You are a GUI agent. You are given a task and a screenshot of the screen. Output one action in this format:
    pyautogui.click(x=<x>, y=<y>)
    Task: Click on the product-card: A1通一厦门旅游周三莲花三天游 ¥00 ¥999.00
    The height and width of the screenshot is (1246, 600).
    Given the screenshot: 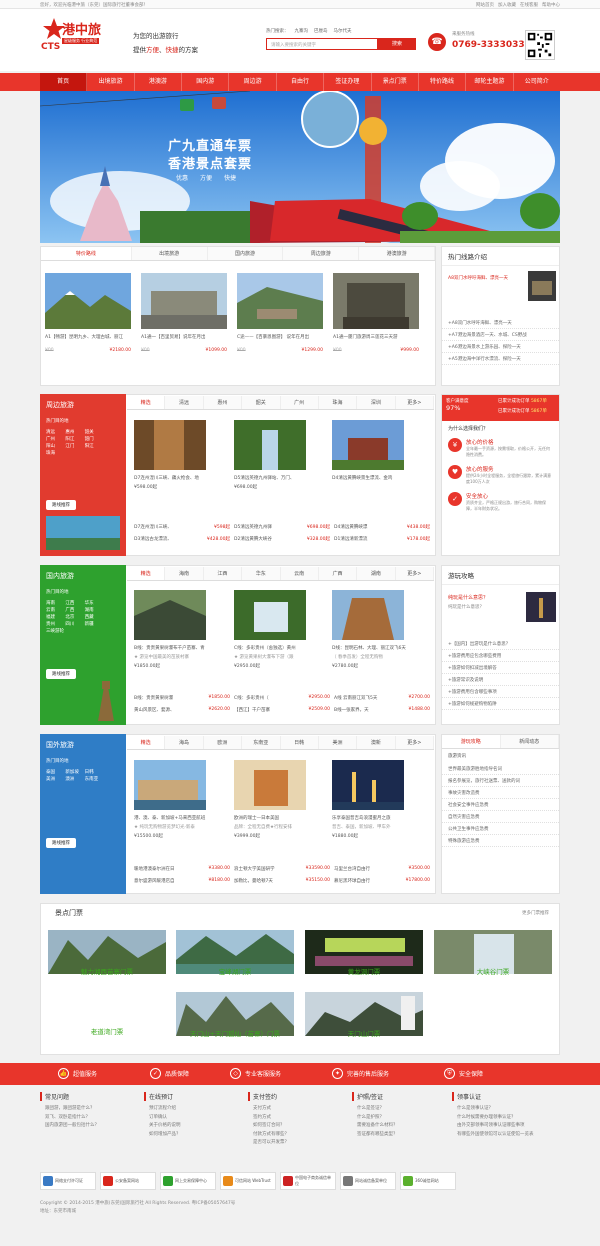 What is the action you would take?
    pyautogui.click(x=376, y=313)
    